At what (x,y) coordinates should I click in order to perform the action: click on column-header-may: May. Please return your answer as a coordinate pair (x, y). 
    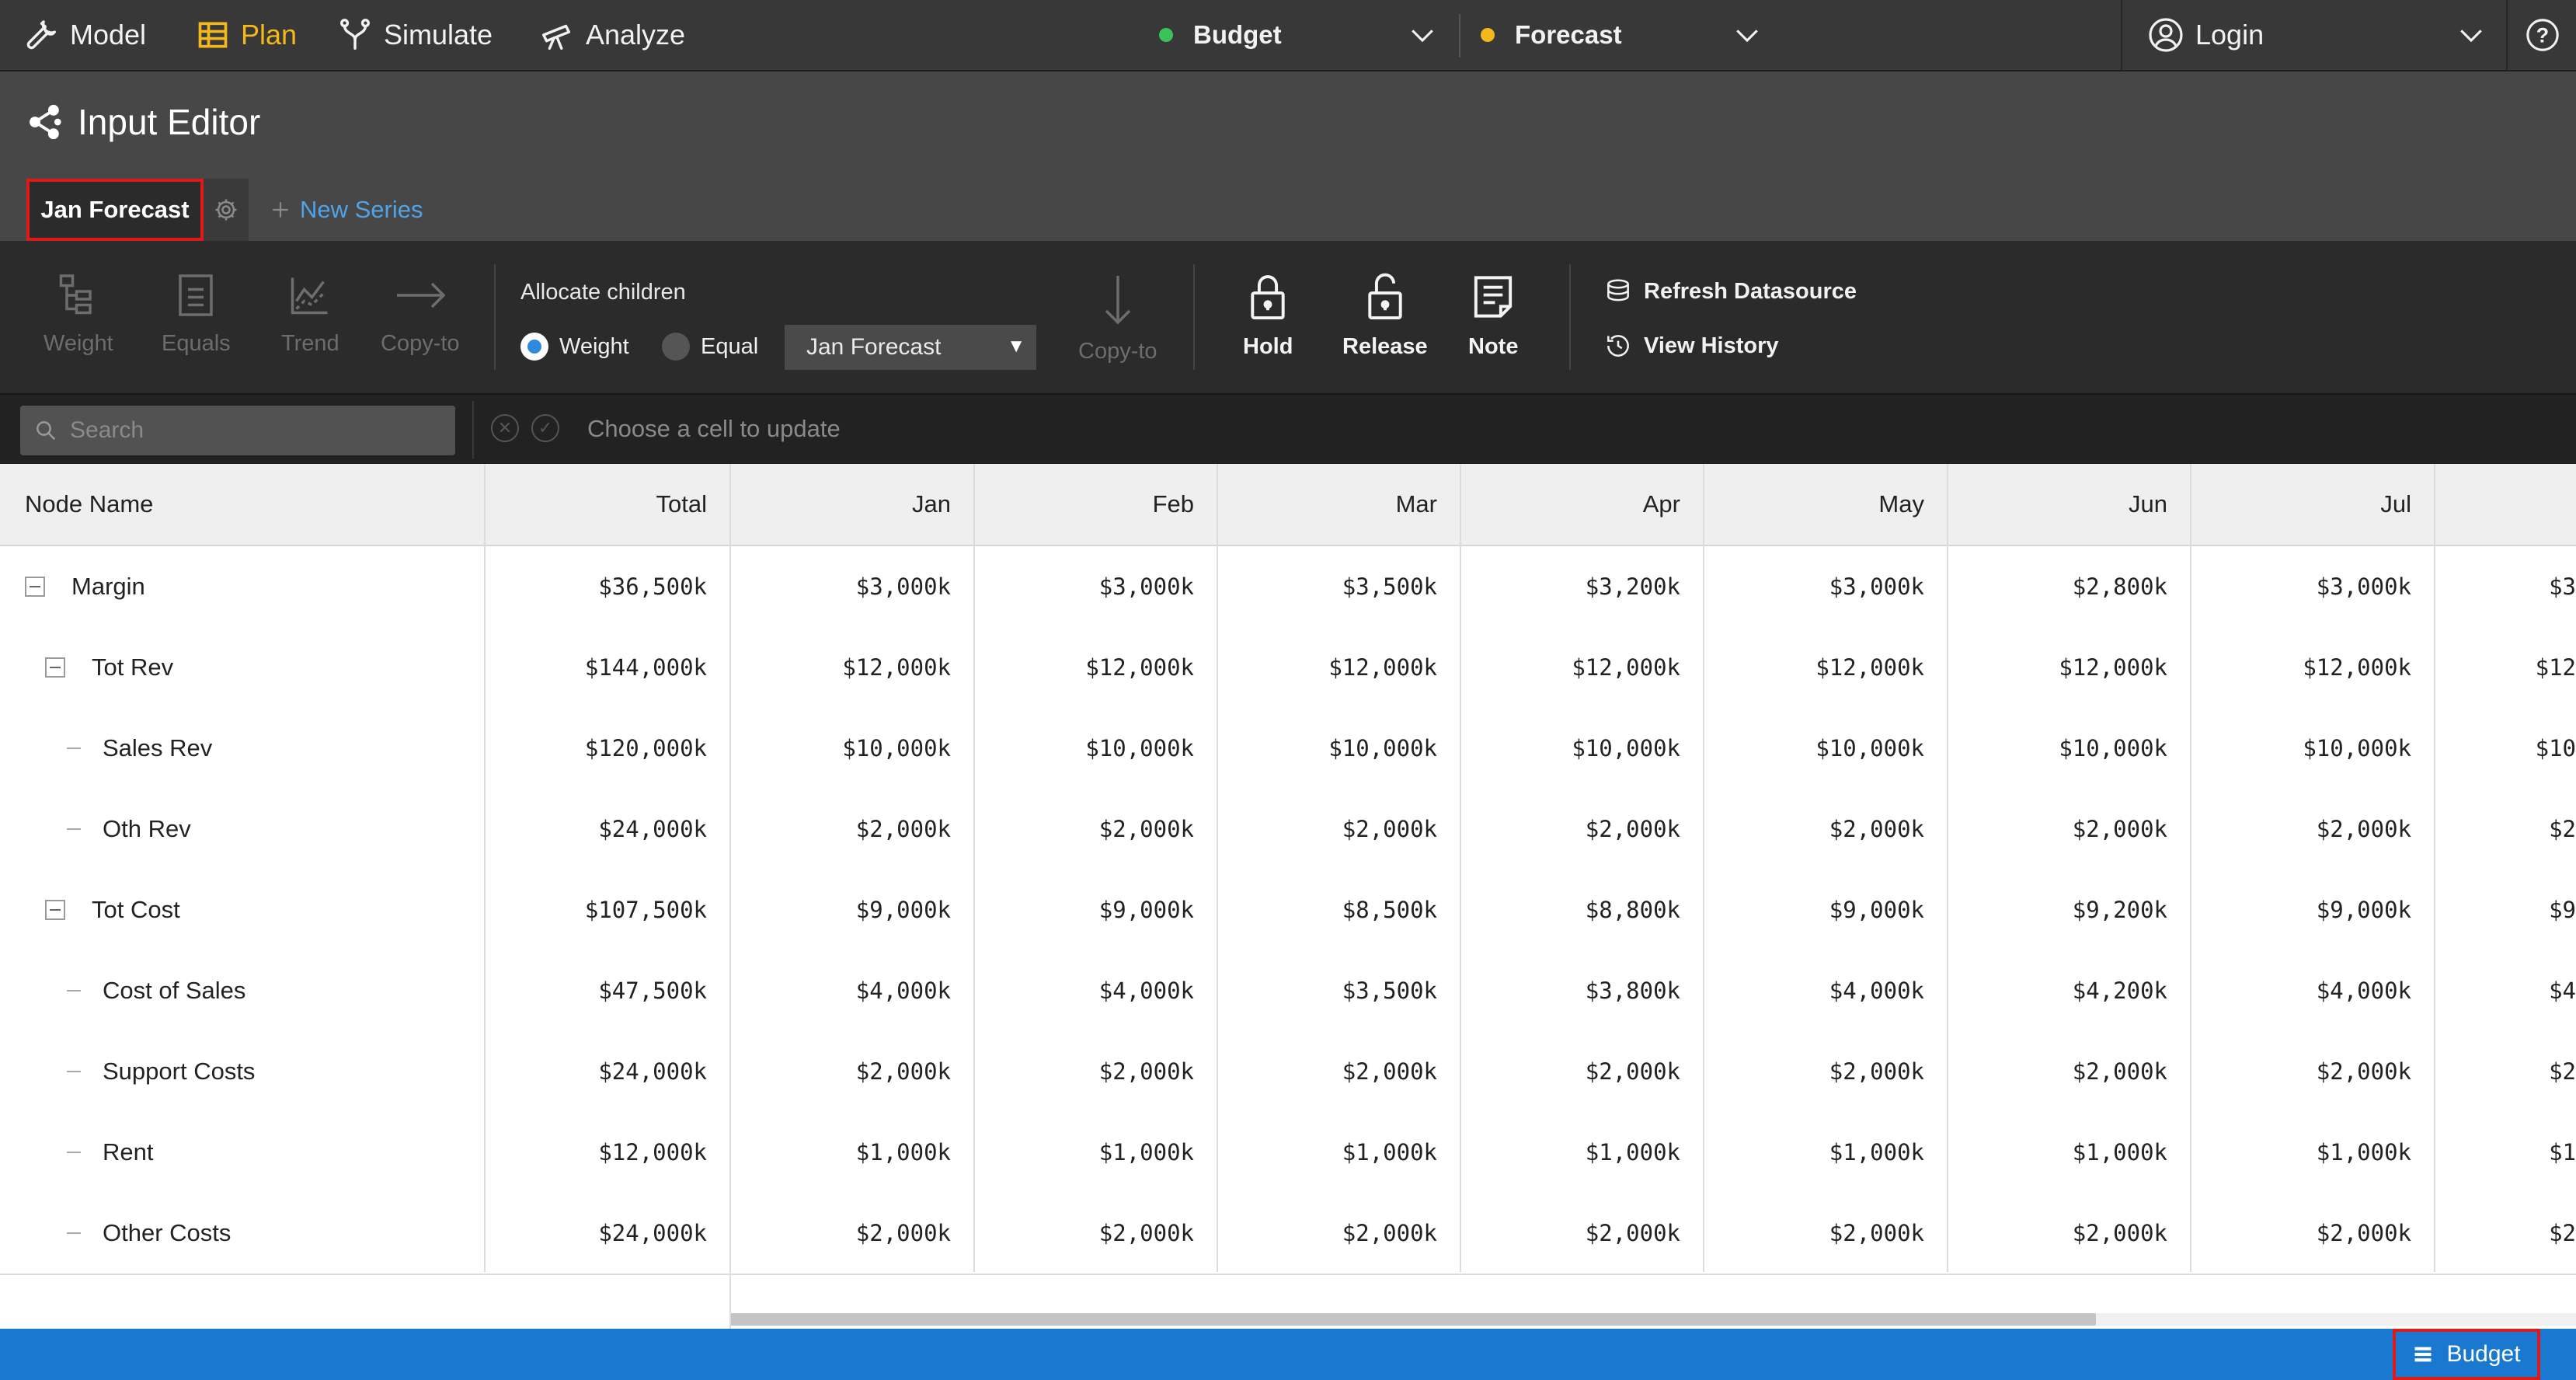
    Looking at the image, I should click on (1826, 504).